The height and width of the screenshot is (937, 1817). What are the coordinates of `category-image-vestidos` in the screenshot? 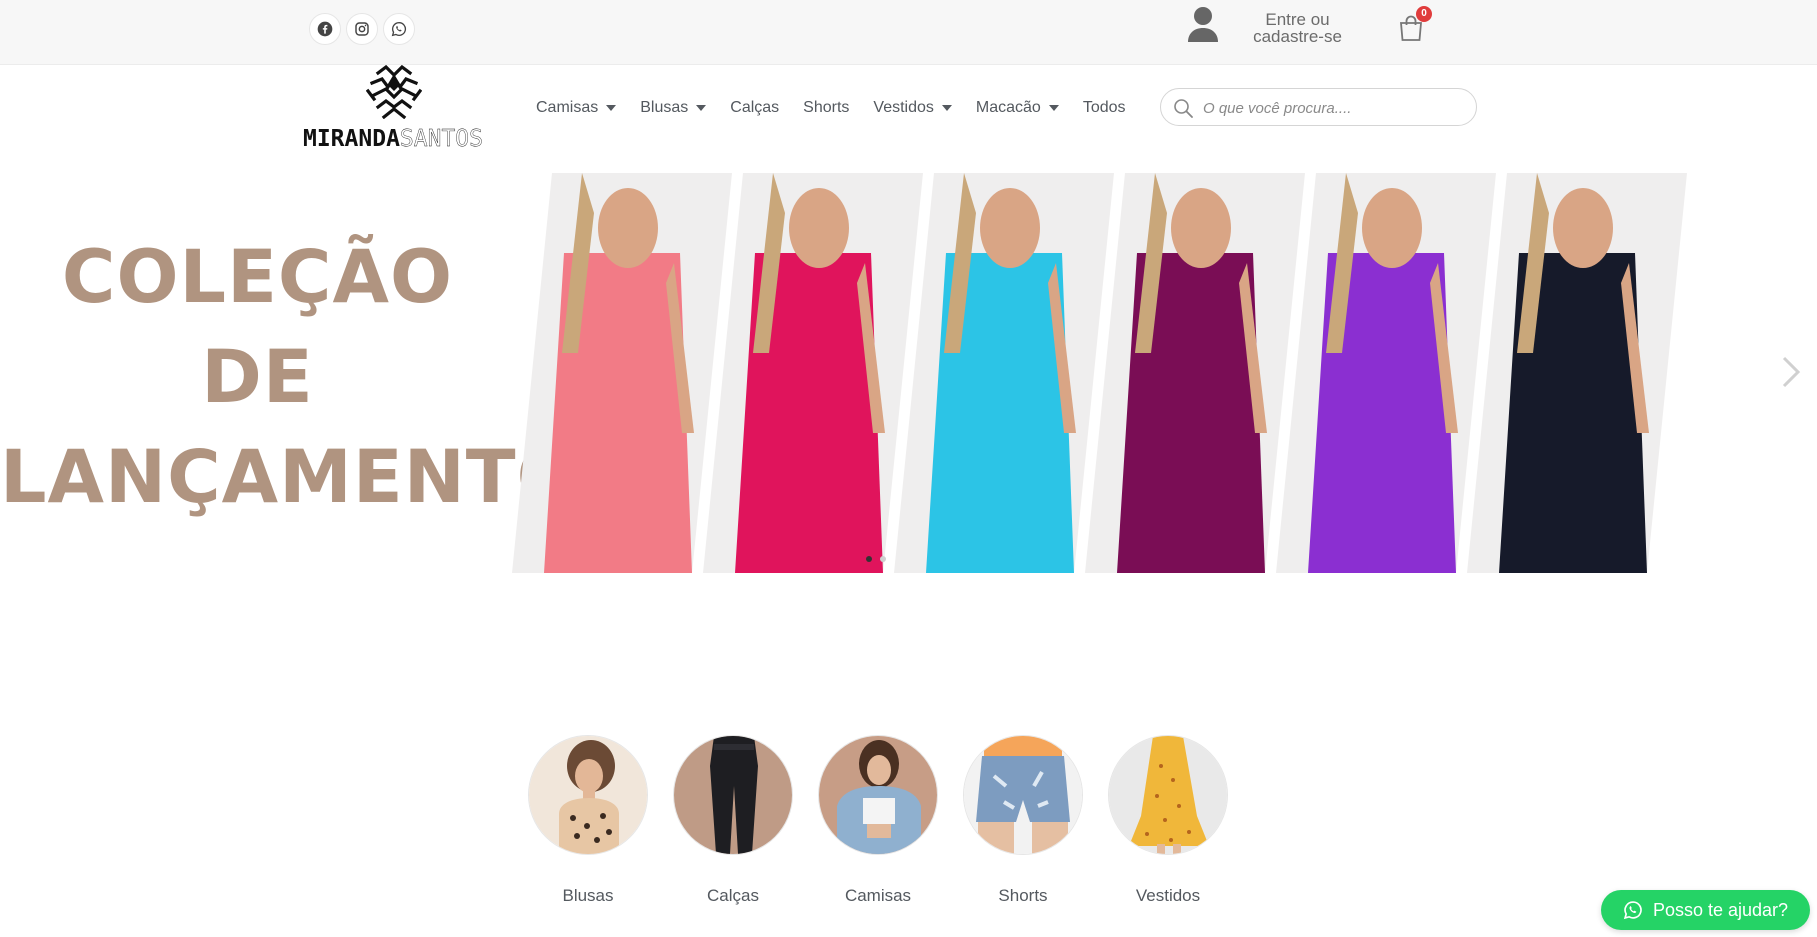 It's located at (1168, 795).